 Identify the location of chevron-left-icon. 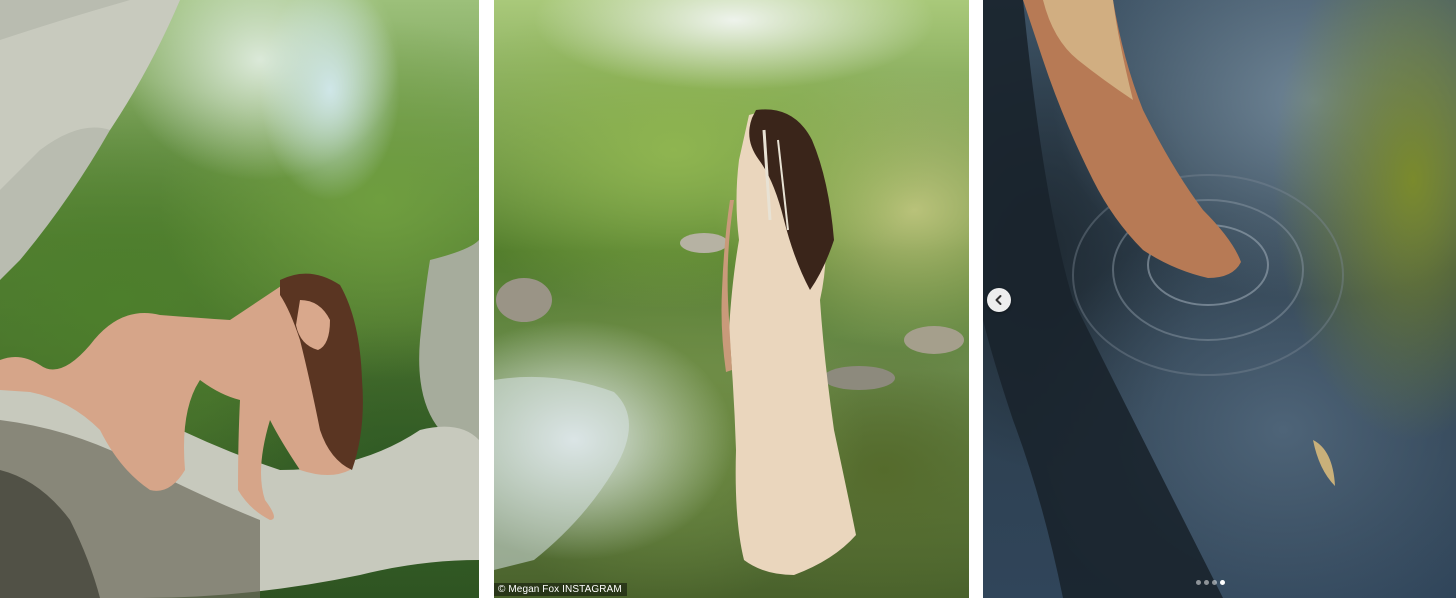
(998, 300).